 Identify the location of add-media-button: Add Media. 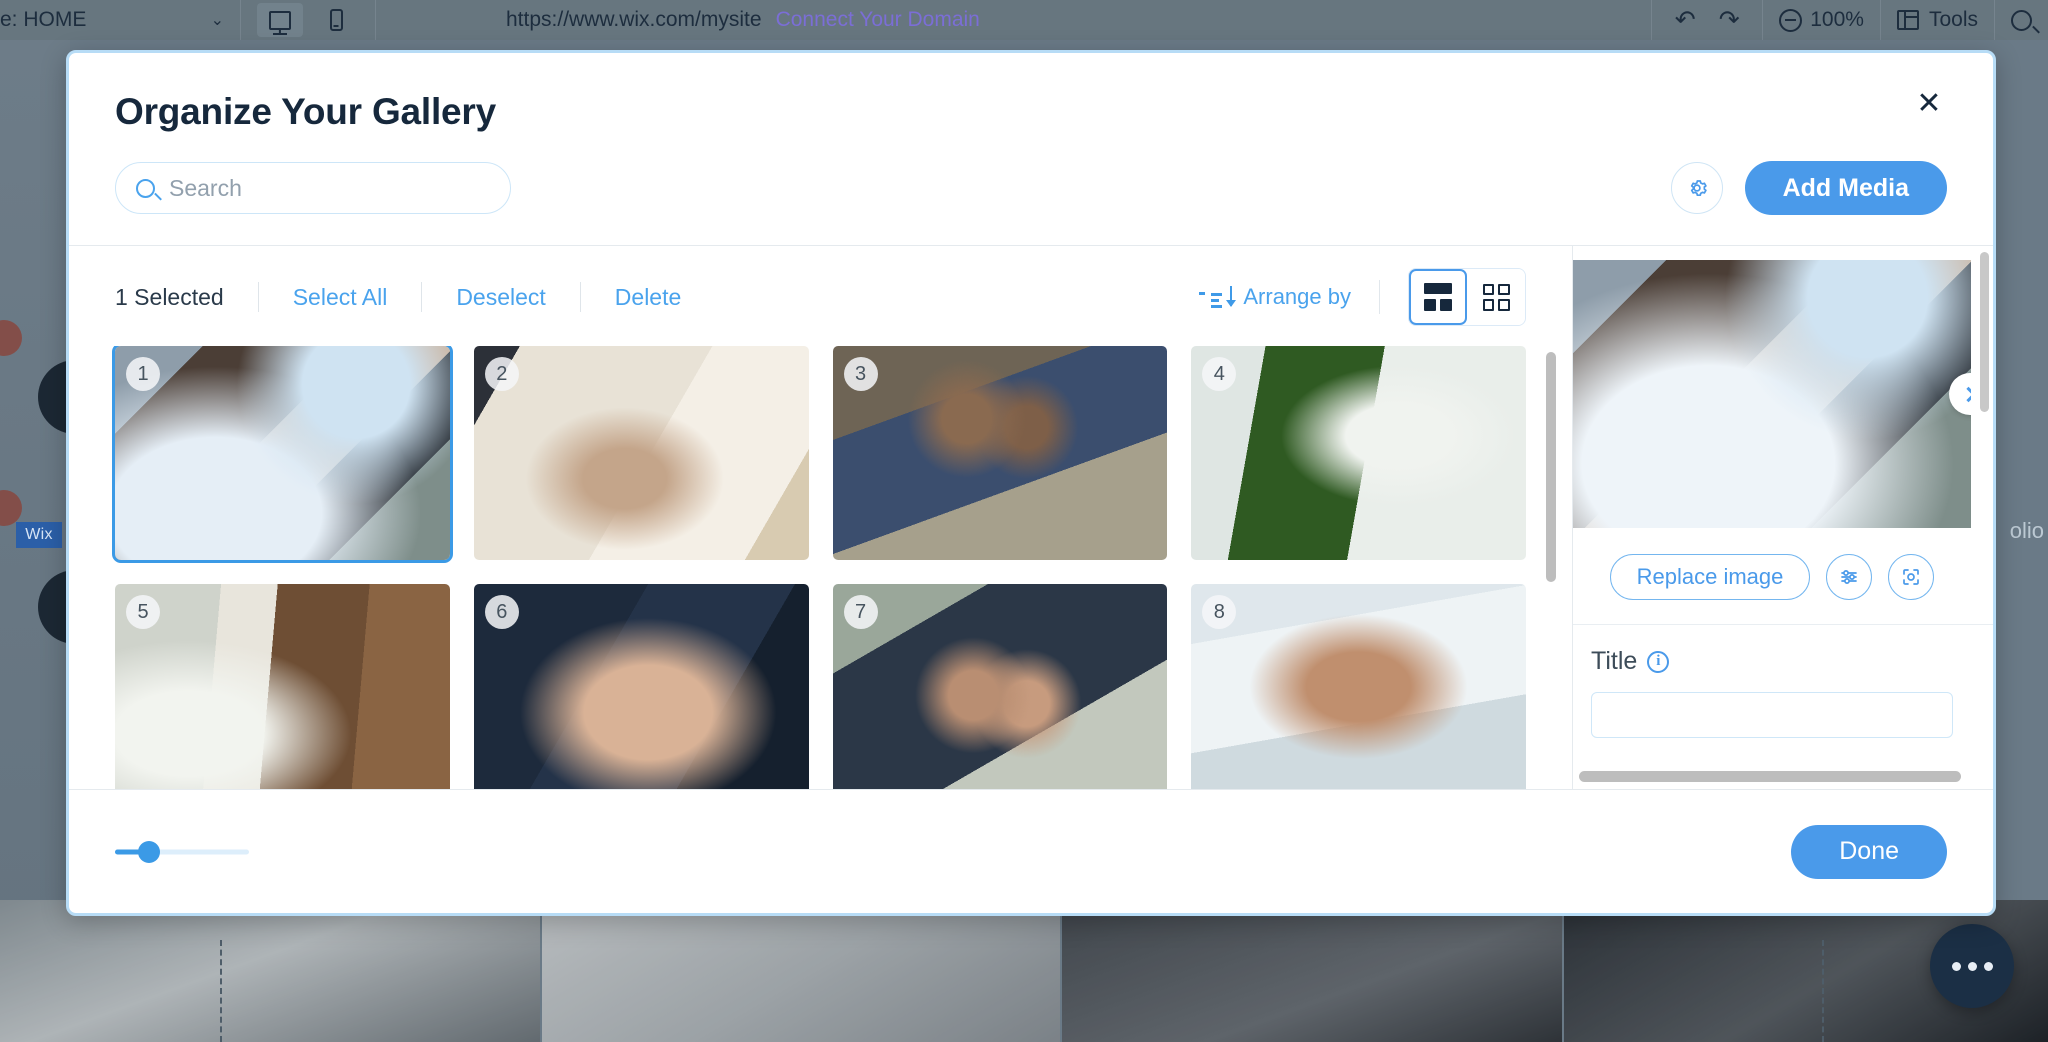
(1845, 188).